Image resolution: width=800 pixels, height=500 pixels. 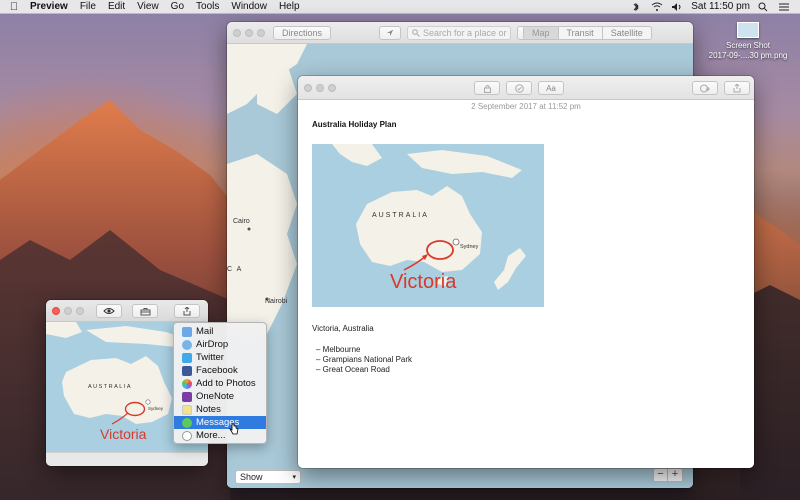 What do you see at coordinates (148, 6) in the screenshot?
I see `menu-view: View` at bounding box center [148, 6].